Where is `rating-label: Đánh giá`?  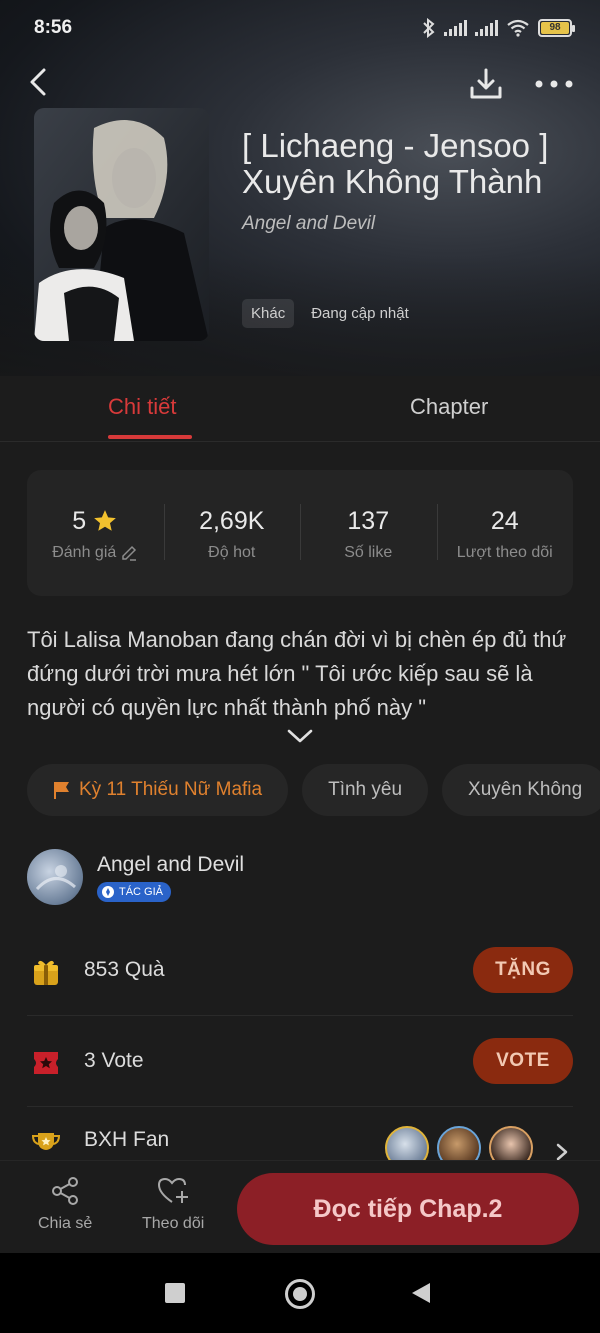 rating-label: Đánh giá is located at coordinates (84, 552).